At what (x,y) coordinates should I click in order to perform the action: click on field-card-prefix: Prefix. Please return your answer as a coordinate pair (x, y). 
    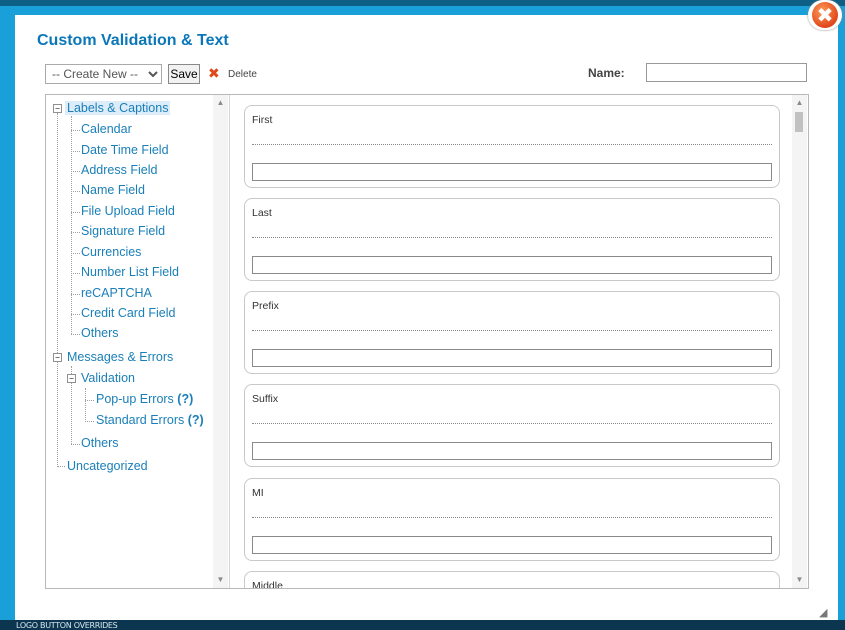
    Looking at the image, I should click on (512, 332).